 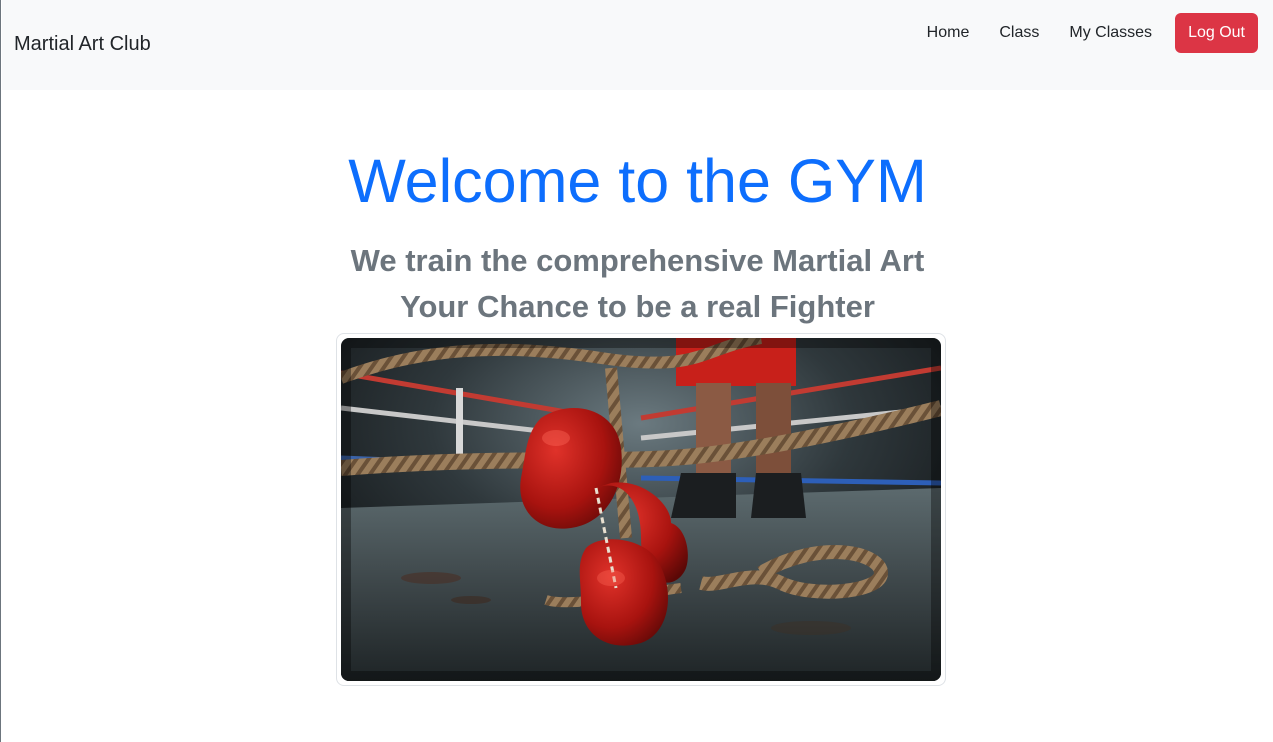 What do you see at coordinates (637, 260) in the screenshot?
I see `subtitle-line-1: We train the comprehensive Martial Art` at bounding box center [637, 260].